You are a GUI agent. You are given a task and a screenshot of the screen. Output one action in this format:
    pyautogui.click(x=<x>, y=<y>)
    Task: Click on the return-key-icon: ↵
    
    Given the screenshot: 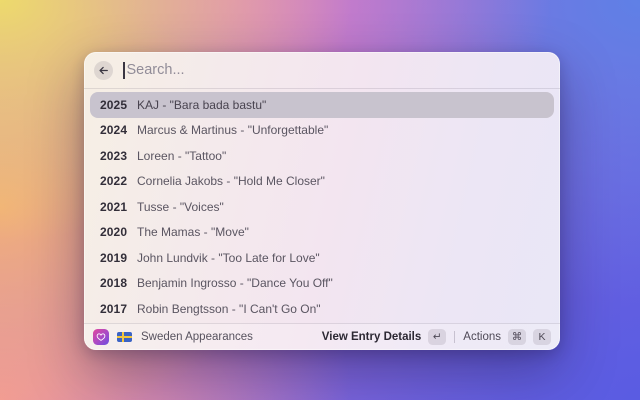 What is the action you would take?
    pyautogui.click(x=437, y=337)
    